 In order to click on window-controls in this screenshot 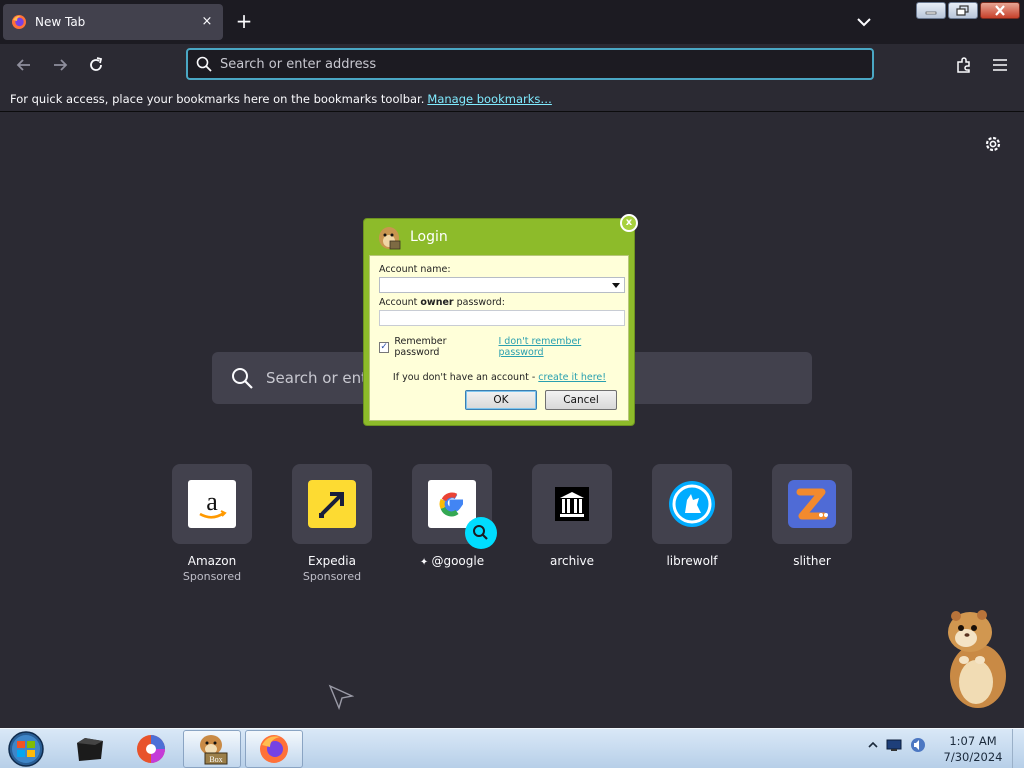, I will do `click(968, 10)`.